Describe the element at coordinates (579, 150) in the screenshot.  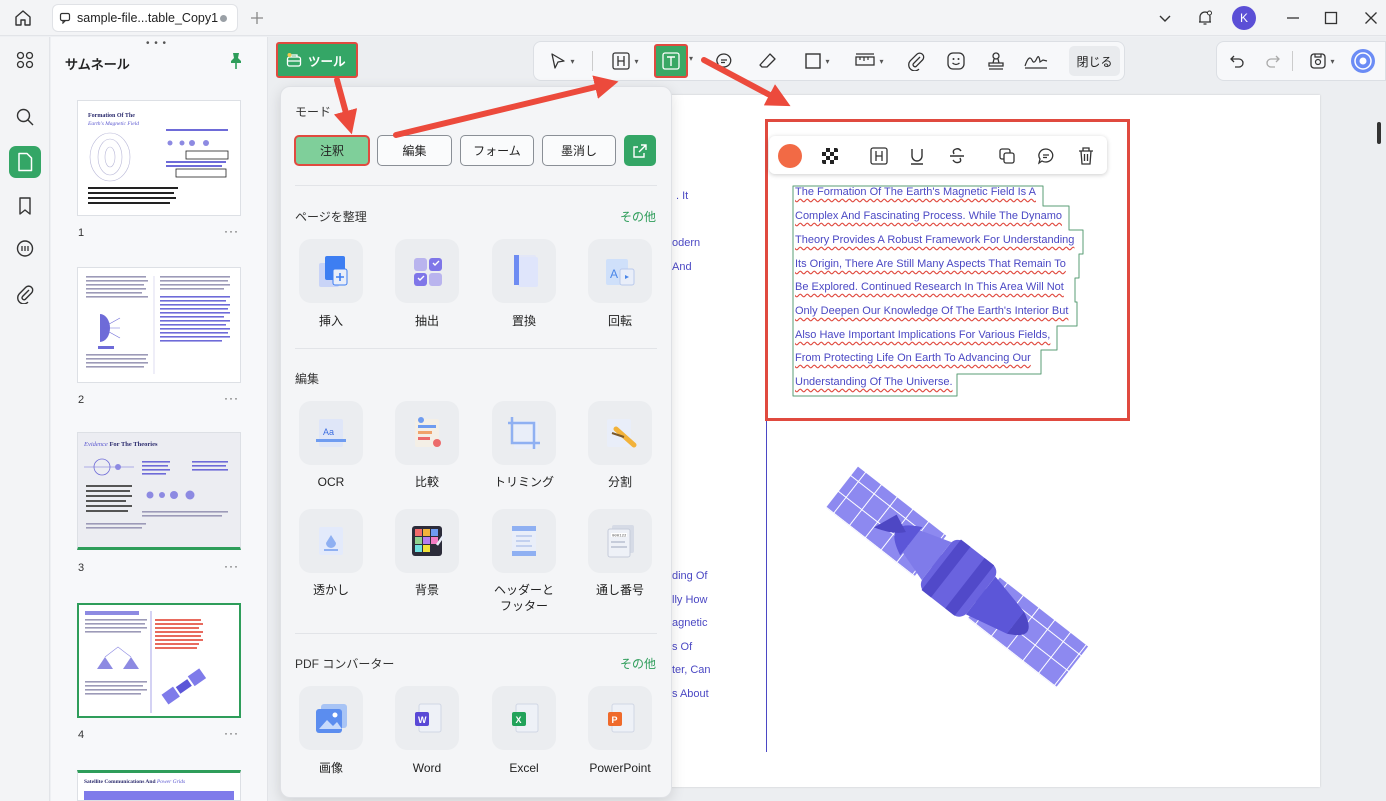
I see `mode-redact-button: 墨消し` at that location.